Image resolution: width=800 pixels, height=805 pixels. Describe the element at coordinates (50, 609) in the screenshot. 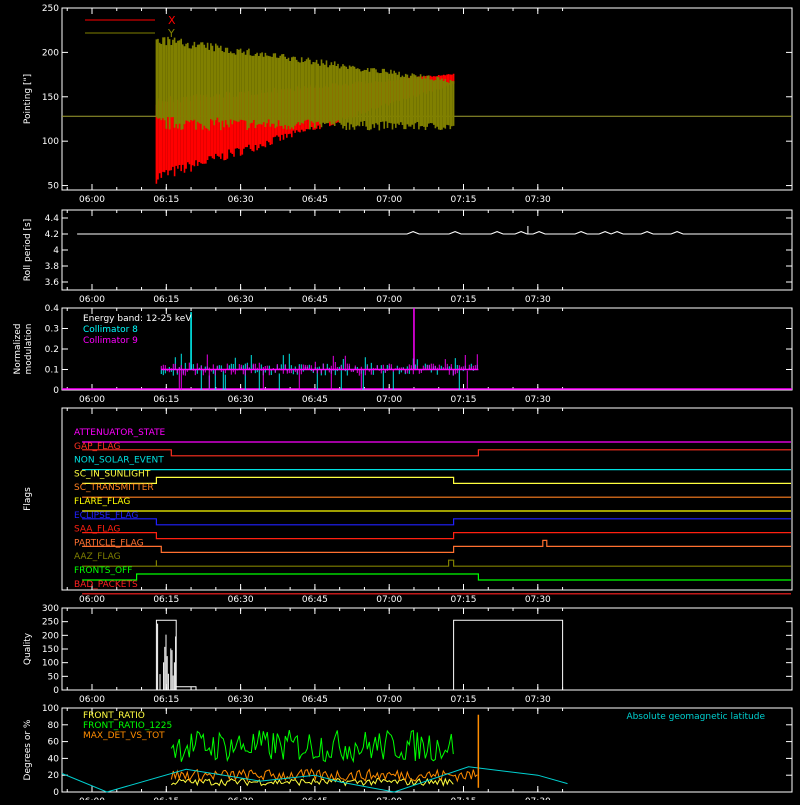

I see `y-tick-label: 300` at that location.